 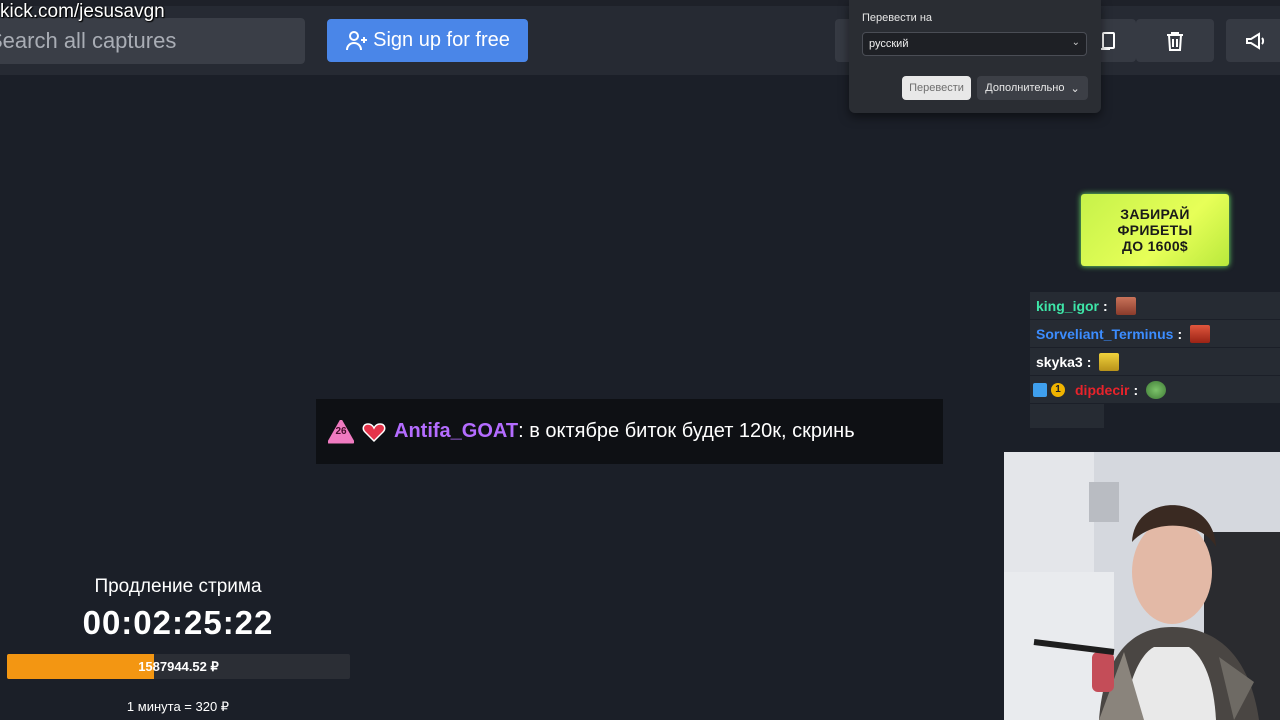 What do you see at coordinates (1059, 361) in the screenshot?
I see `chat-username: skyka3` at bounding box center [1059, 361].